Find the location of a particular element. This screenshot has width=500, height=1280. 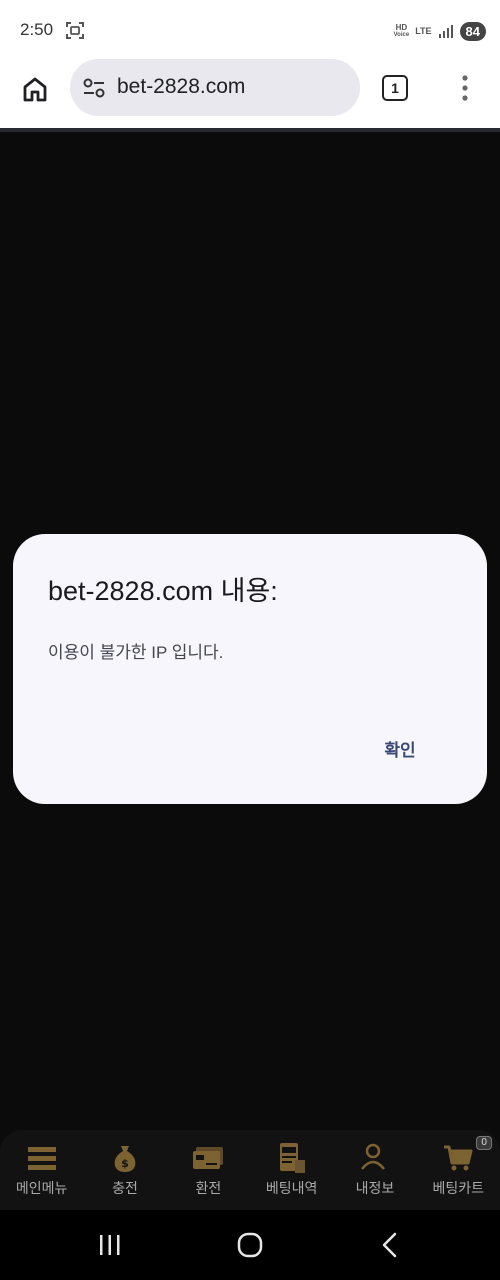

cart-icon is located at coordinates (458, 1158).